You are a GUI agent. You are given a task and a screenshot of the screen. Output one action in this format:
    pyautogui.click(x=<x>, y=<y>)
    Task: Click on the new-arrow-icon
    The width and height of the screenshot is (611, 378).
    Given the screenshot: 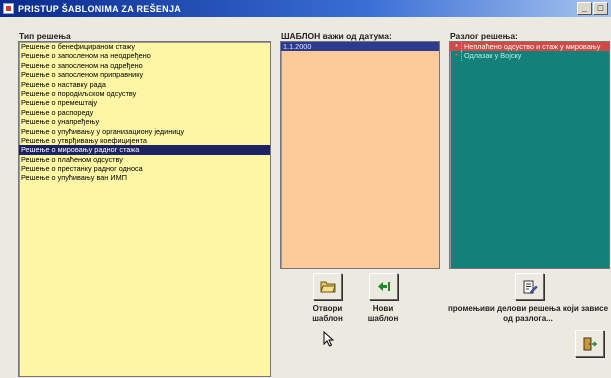 What is the action you would take?
    pyautogui.click(x=383, y=286)
    